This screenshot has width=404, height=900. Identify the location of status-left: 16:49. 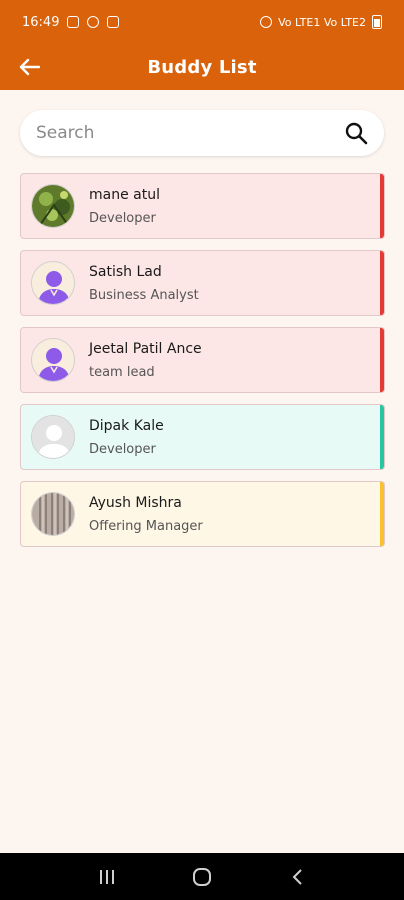
(71, 22).